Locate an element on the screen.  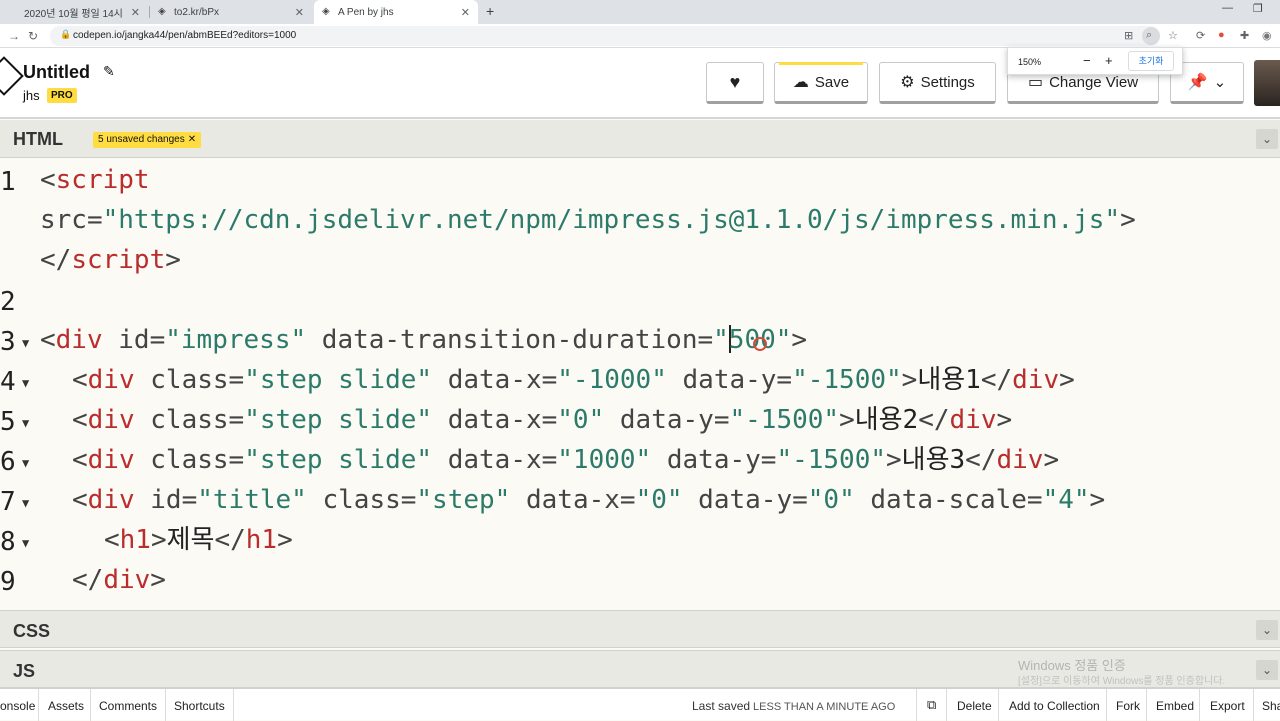
code-token: </ is located at coordinates (934, 420).